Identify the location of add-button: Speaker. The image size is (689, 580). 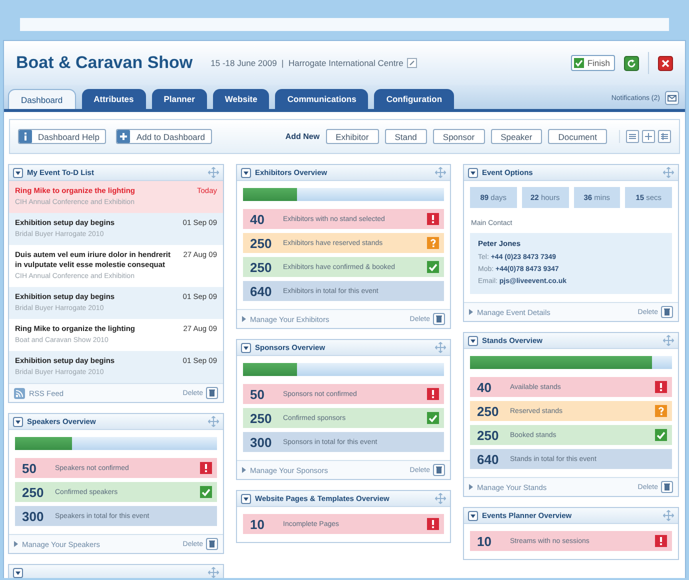
(516, 136).